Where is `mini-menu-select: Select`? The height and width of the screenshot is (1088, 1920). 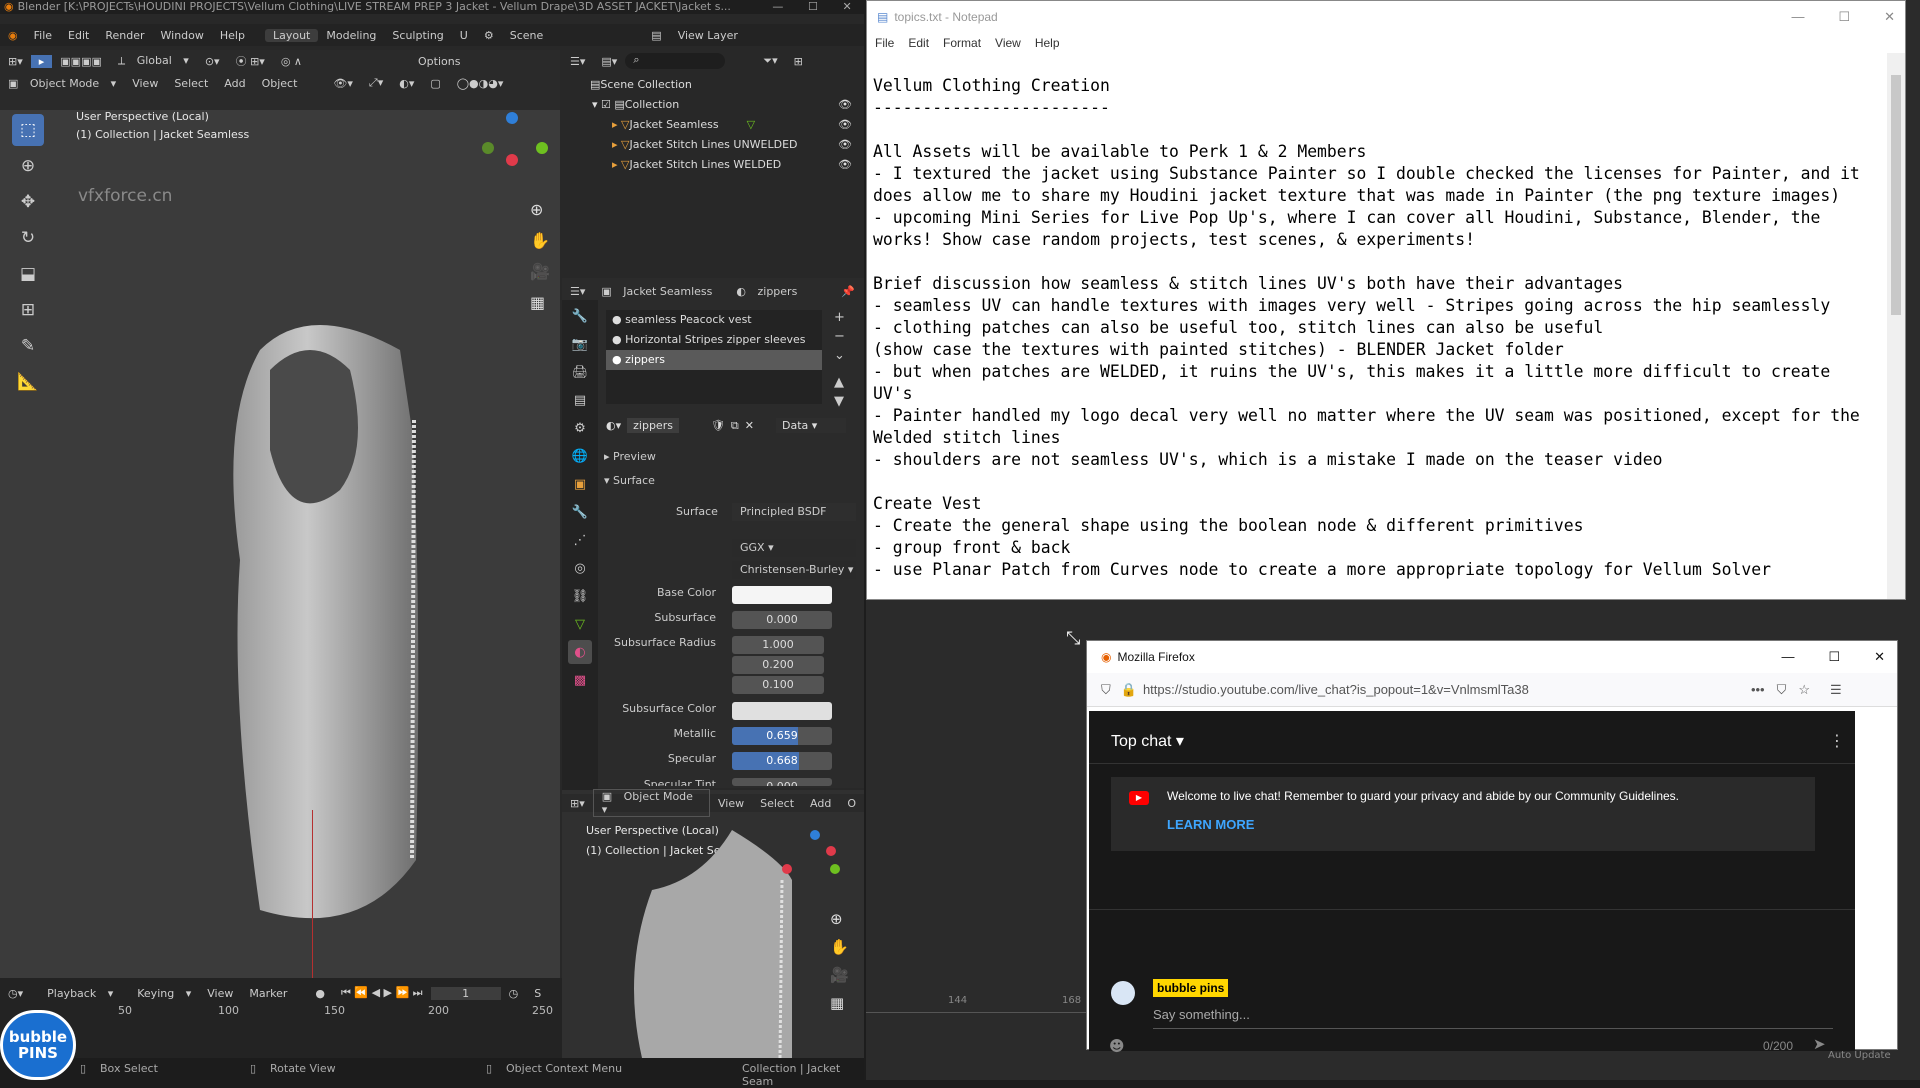
mini-menu-select: Select is located at coordinates (777, 803).